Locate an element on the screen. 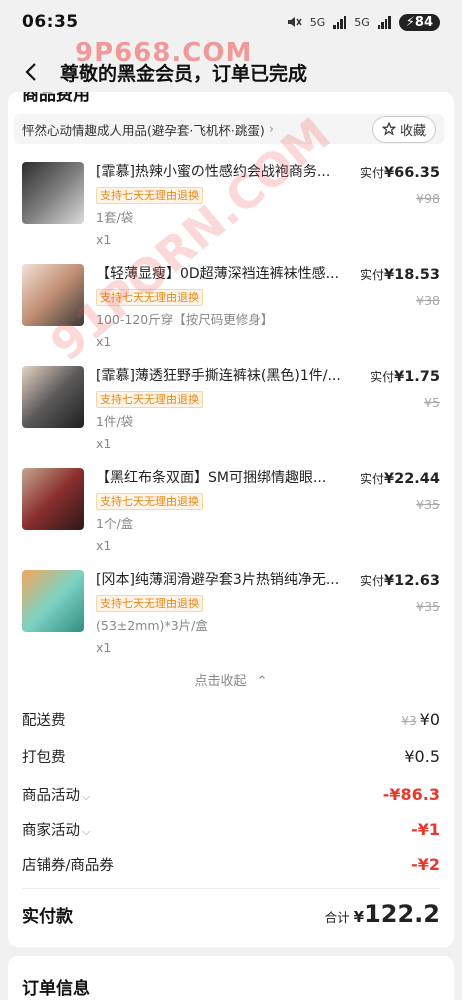 This screenshot has height=1000, width=462. status-time: 06:35 is located at coordinates (50, 22).